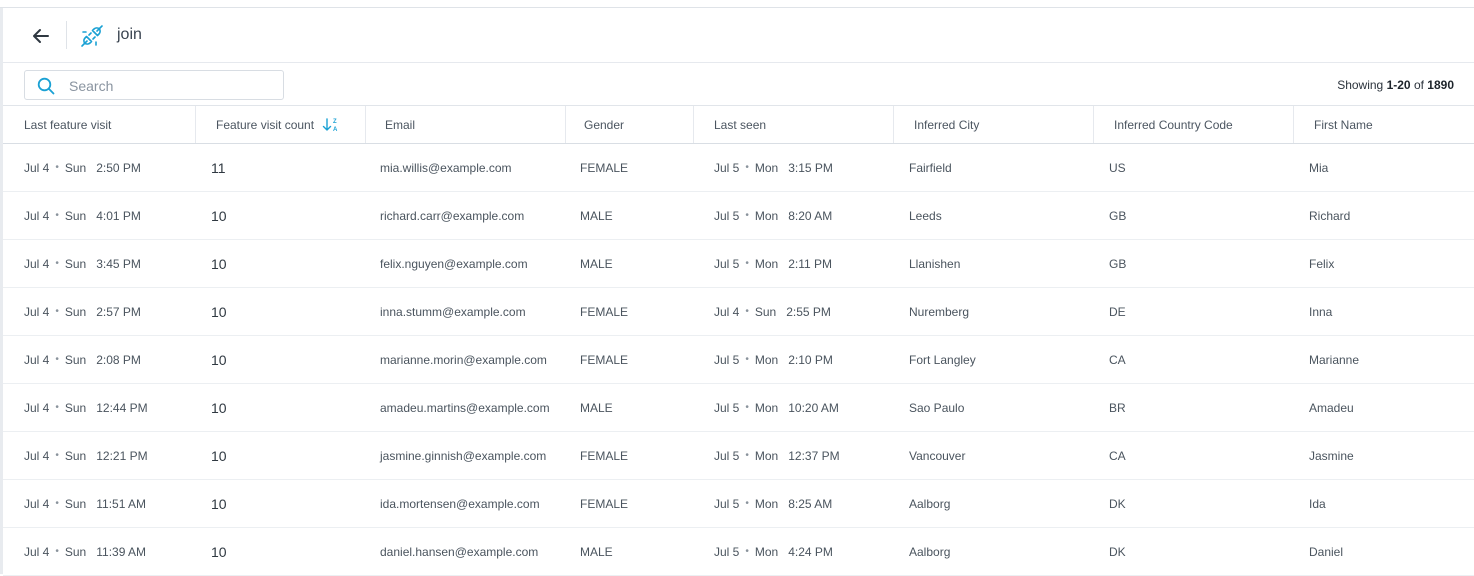 Image resolution: width=1474 pixels, height=576 pixels. What do you see at coordinates (1331, 455) in the screenshot?
I see `cell-first-name: Jasmine` at bounding box center [1331, 455].